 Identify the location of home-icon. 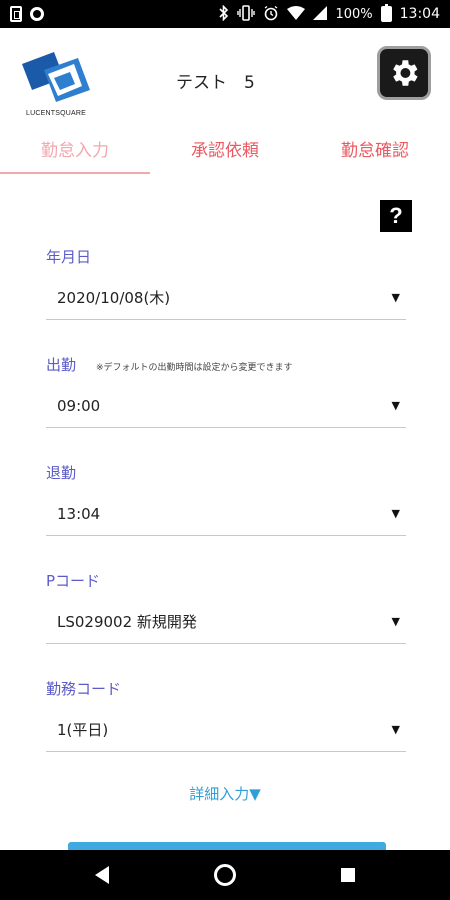
(224, 875).